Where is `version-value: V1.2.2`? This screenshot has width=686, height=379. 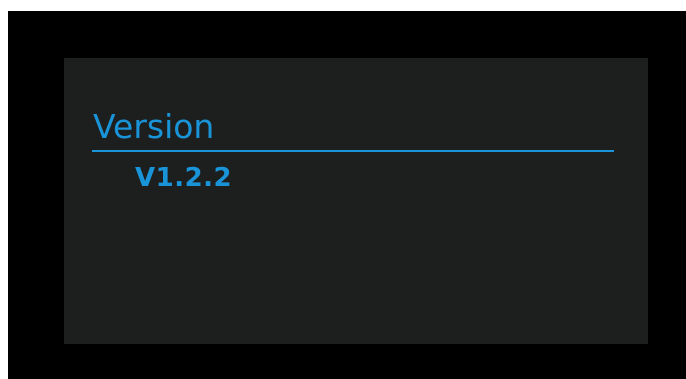
version-value: V1.2.2 is located at coordinates (184, 178).